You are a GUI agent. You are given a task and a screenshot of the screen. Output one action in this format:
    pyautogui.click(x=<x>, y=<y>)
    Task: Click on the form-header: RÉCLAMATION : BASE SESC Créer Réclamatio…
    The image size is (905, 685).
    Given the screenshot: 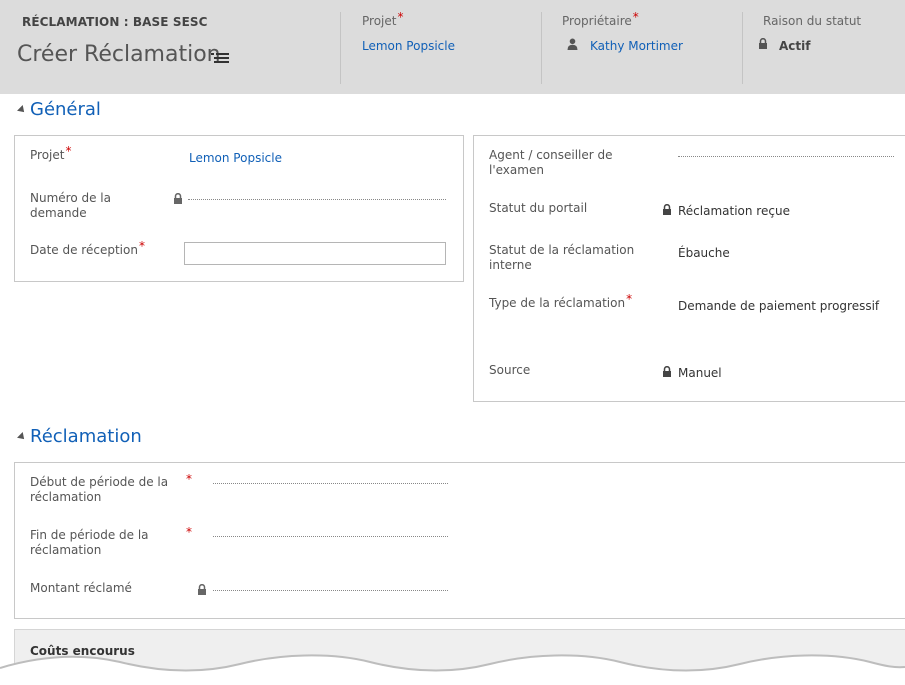 What is the action you would take?
    pyautogui.click(x=452, y=47)
    